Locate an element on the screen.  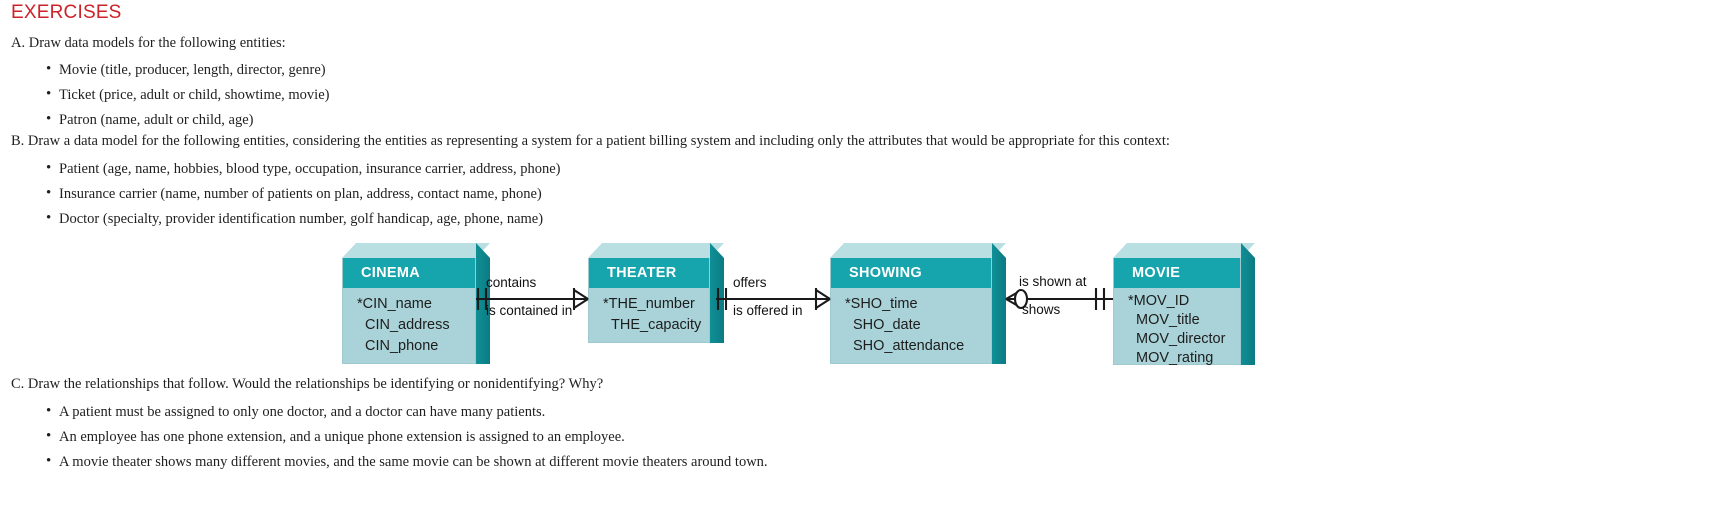
attribute: THE_capacity is located at coordinates (656, 325).